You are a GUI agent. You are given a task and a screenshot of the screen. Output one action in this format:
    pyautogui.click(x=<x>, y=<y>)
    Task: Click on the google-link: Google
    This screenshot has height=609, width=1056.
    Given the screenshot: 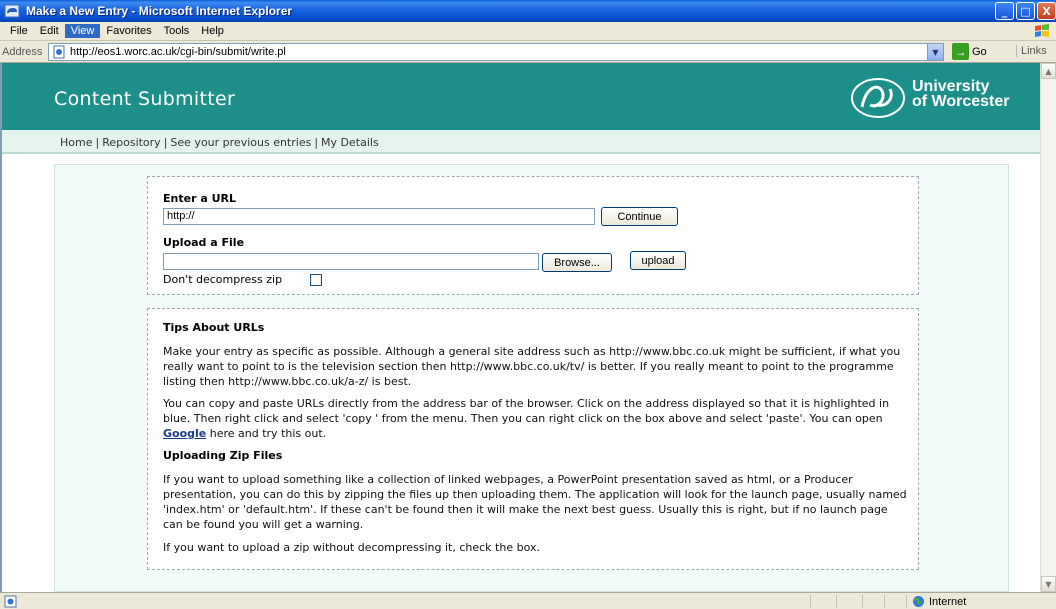 What is the action you would take?
    pyautogui.click(x=184, y=433)
    